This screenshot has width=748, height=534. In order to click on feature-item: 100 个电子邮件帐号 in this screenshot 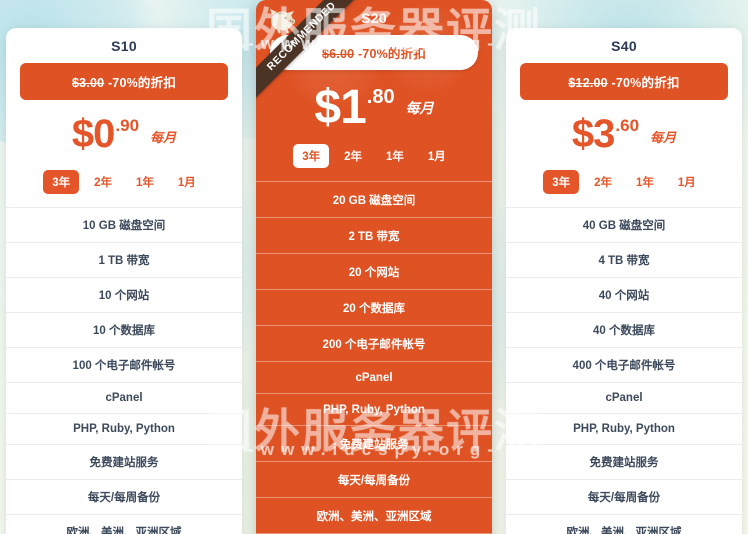, I will do `click(124, 364)`.